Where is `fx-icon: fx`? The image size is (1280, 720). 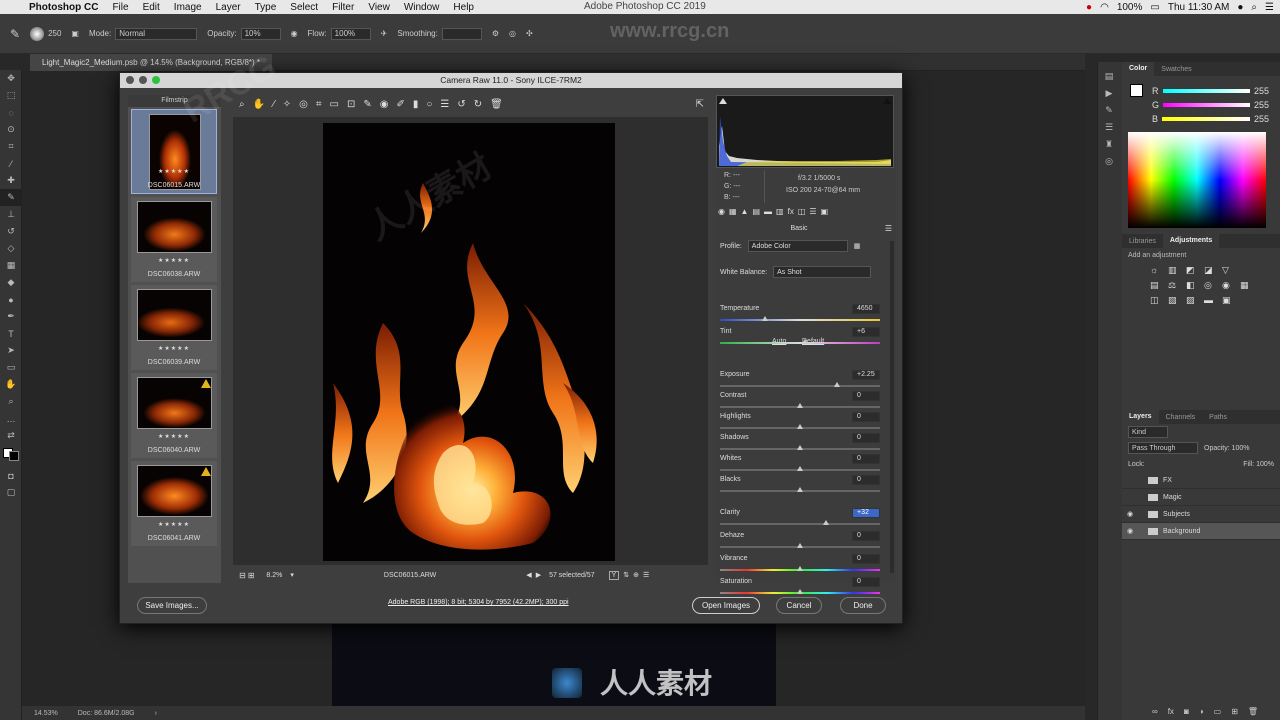 fx-icon: fx is located at coordinates (1171, 711).